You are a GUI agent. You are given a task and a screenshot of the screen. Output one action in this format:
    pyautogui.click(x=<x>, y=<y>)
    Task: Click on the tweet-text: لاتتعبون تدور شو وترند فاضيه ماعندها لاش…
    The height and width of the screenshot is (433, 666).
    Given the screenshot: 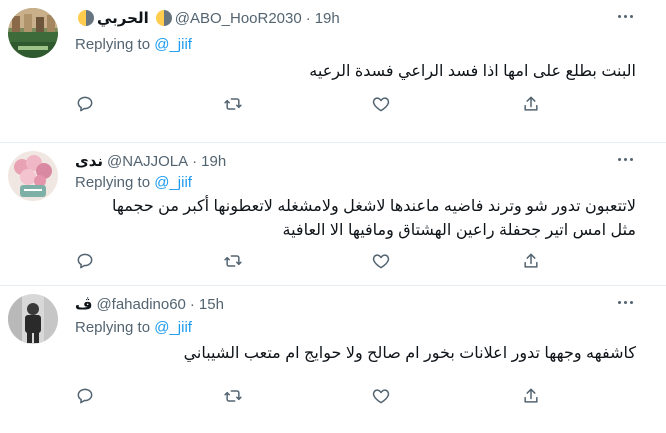 What is the action you would take?
    pyautogui.click(x=356, y=219)
    